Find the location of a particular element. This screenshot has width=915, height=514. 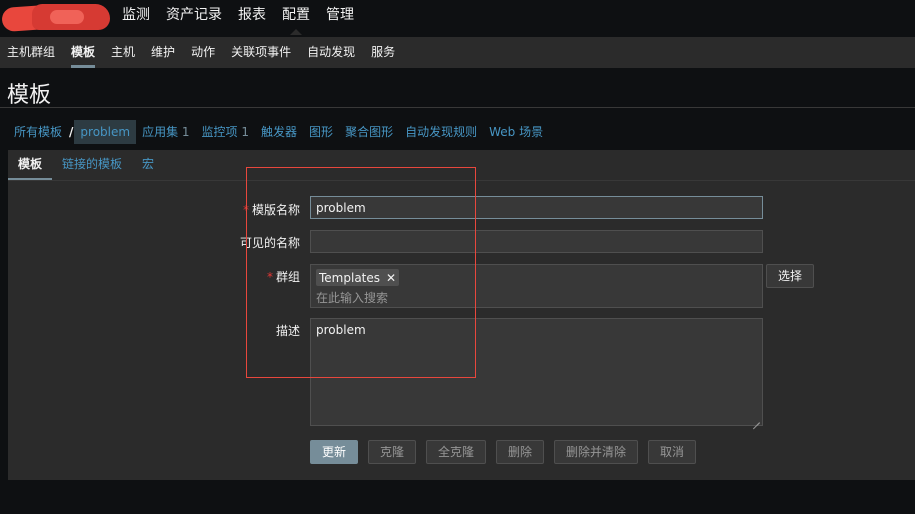

sub-nav-services: 服务 is located at coordinates (383, 52).